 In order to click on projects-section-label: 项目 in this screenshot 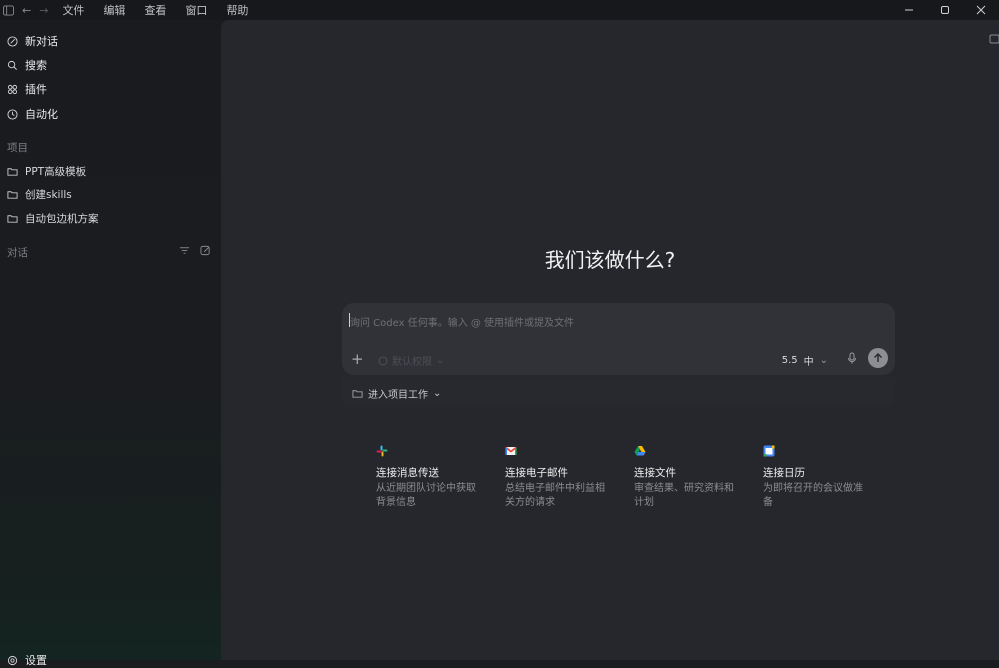, I will do `click(17, 148)`.